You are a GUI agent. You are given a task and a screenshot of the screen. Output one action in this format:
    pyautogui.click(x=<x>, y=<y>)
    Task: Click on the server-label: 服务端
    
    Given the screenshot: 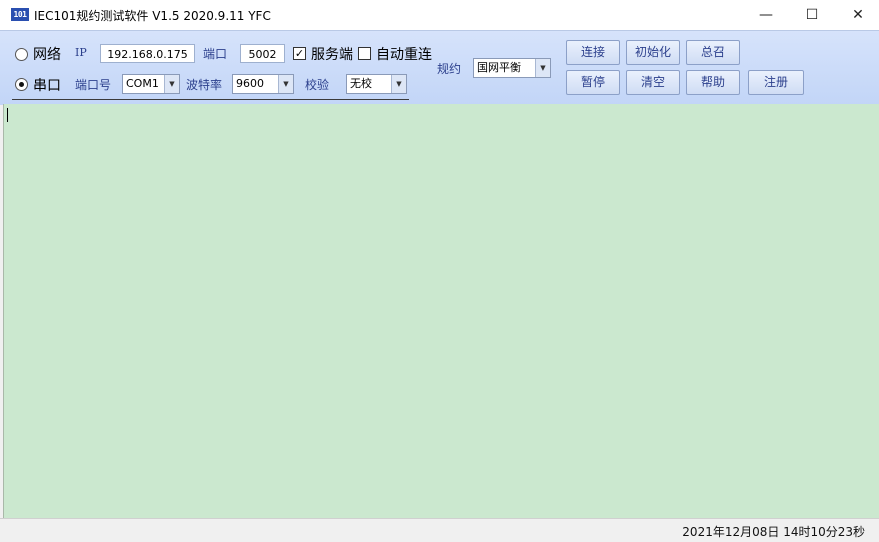 What is the action you would take?
    pyautogui.click(x=332, y=55)
    